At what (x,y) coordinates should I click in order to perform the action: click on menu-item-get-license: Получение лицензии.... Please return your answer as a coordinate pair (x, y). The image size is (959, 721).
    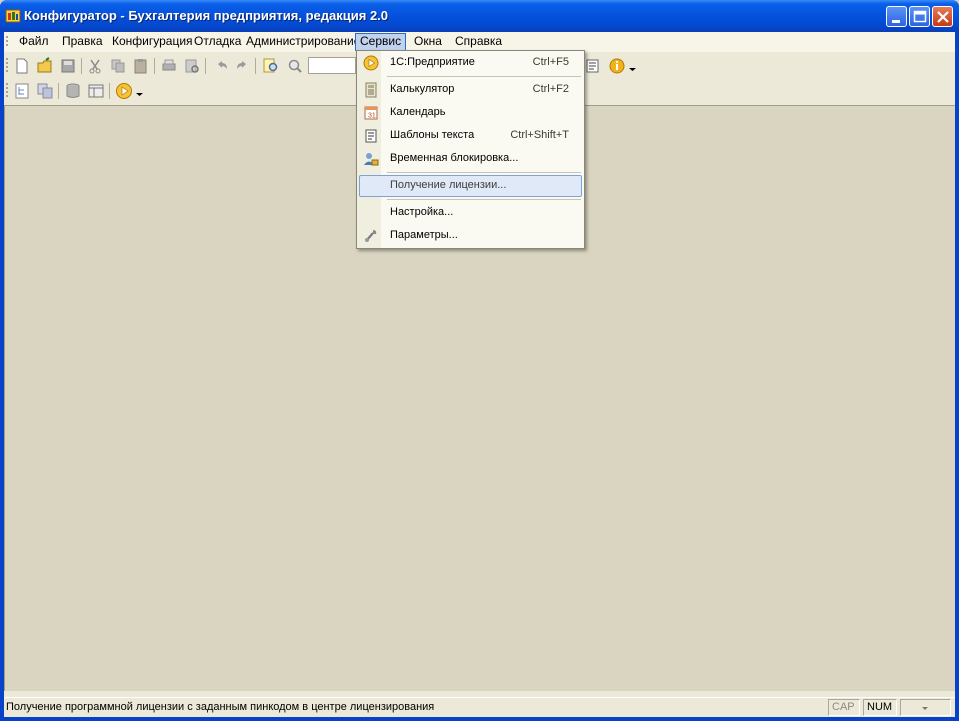
    Looking at the image, I should click on (470, 186).